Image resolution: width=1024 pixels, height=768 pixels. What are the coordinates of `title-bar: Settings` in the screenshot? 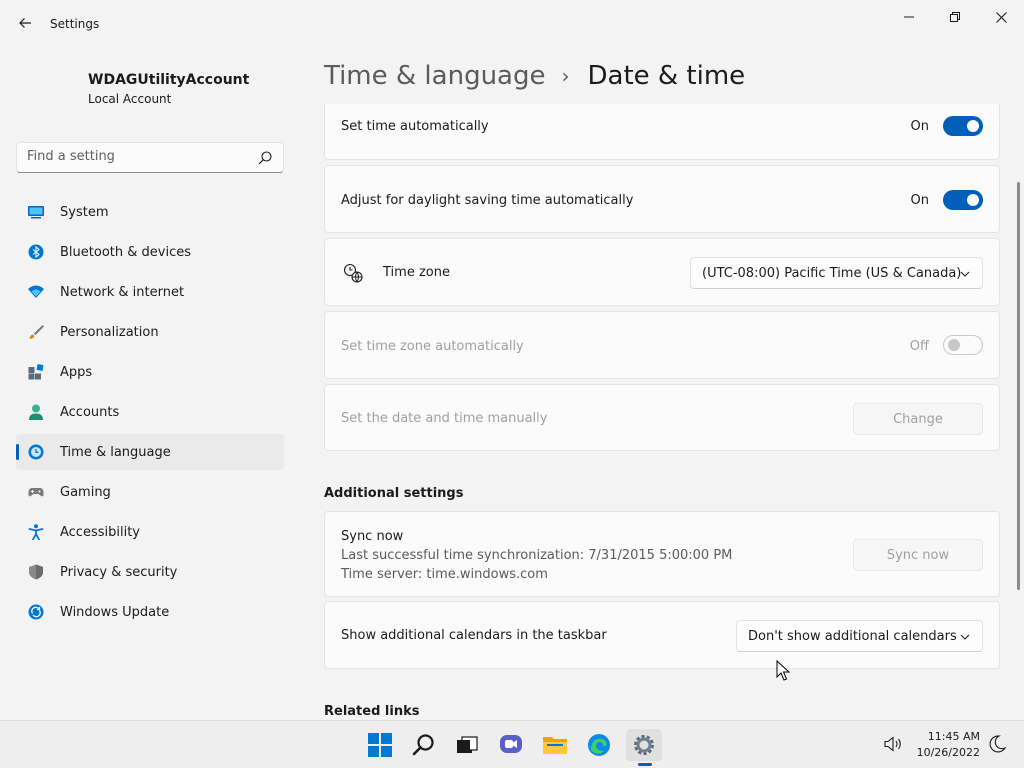 It's located at (512, 24).